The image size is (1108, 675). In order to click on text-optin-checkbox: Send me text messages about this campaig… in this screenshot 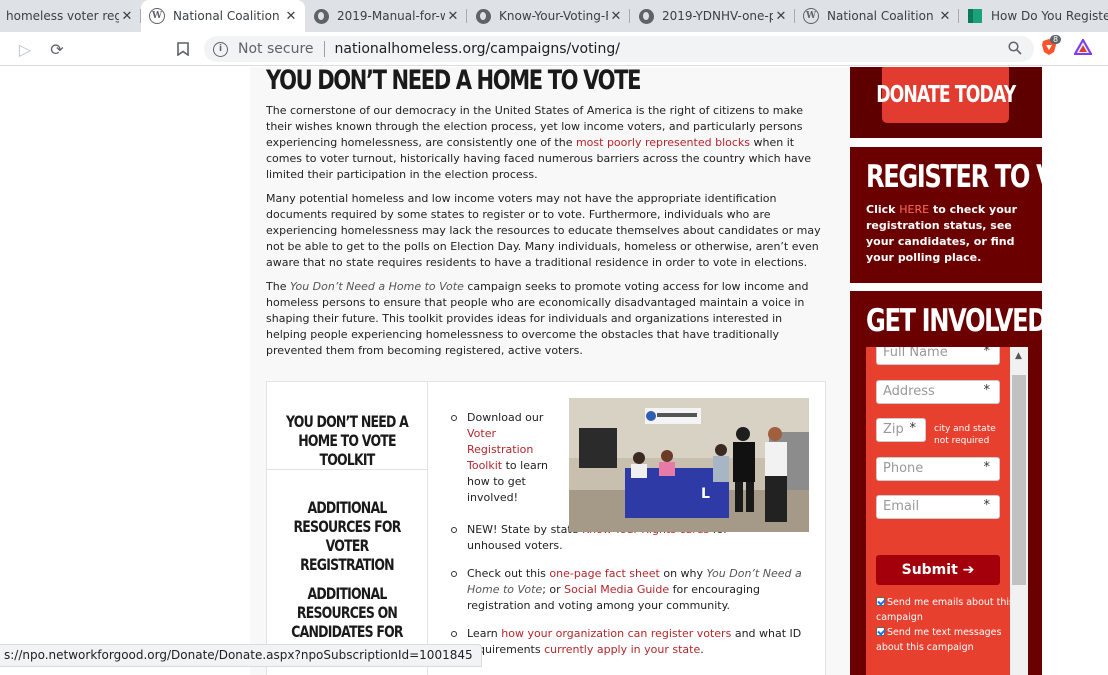, I will do `click(946, 640)`.